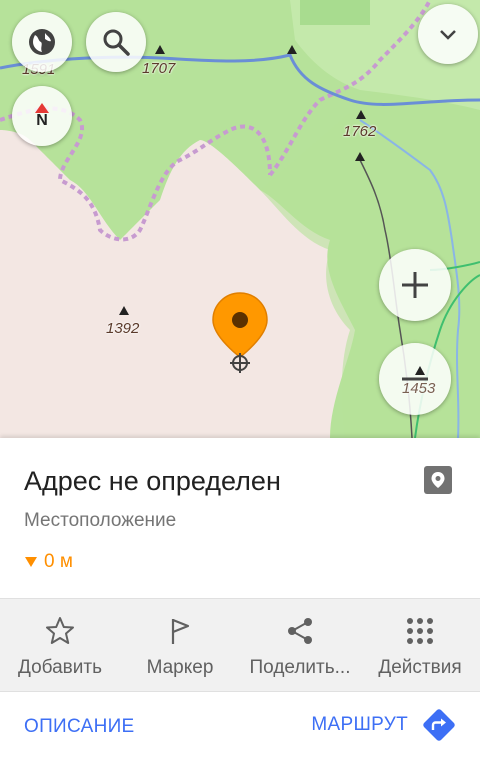  I want to click on marker-icon, so click(438, 480).